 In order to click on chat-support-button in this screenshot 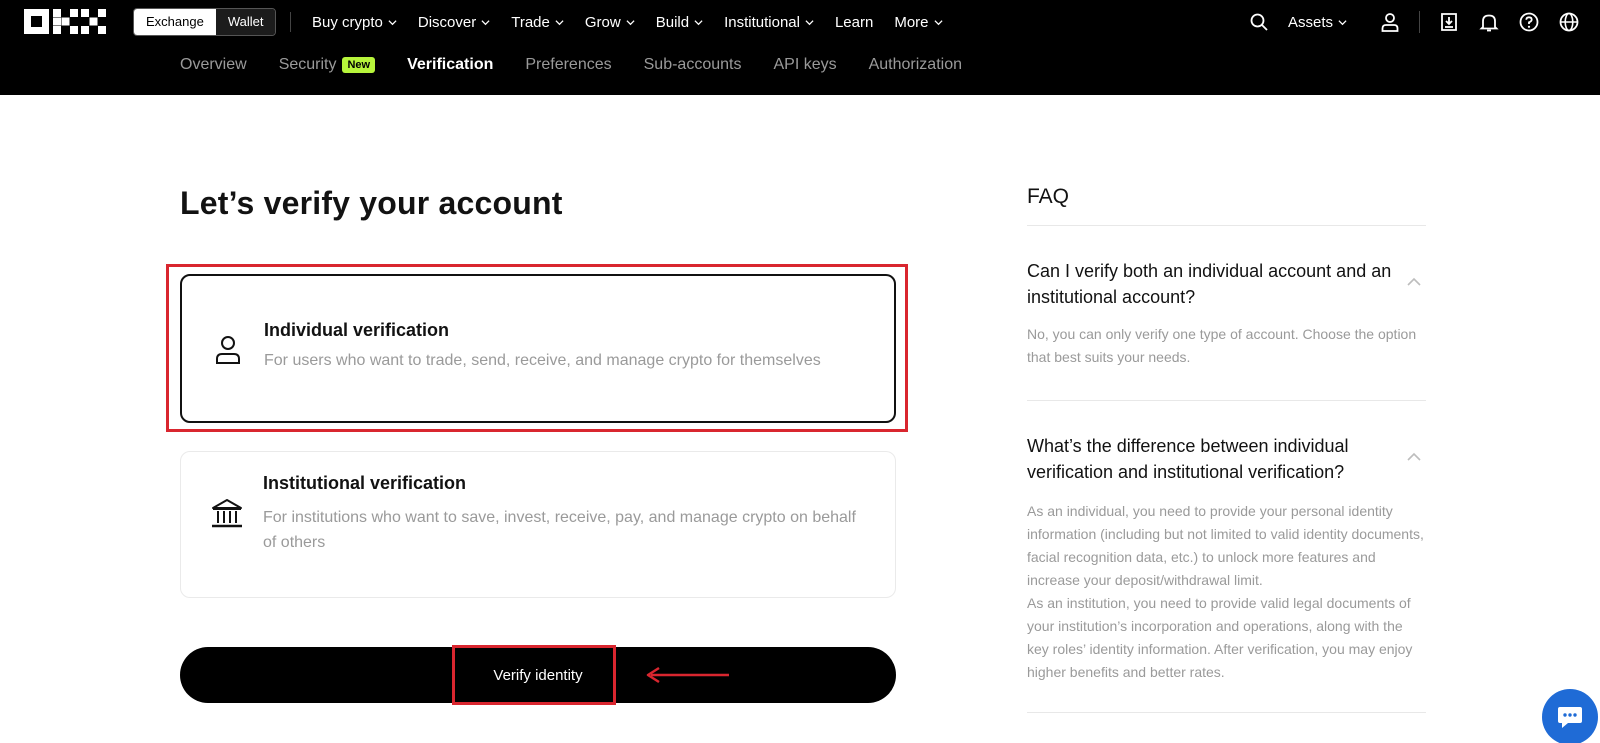, I will do `click(1570, 716)`.